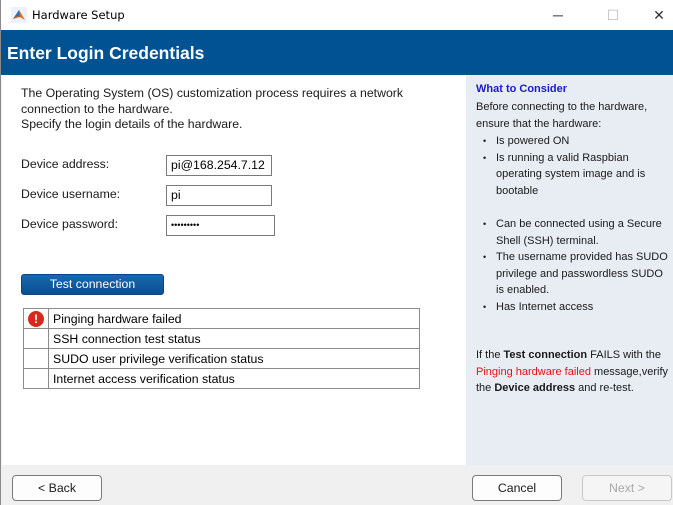 This screenshot has height=505, width=673. What do you see at coordinates (92, 284) in the screenshot?
I see `test-connection-button: Test connection` at bounding box center [92, 284].